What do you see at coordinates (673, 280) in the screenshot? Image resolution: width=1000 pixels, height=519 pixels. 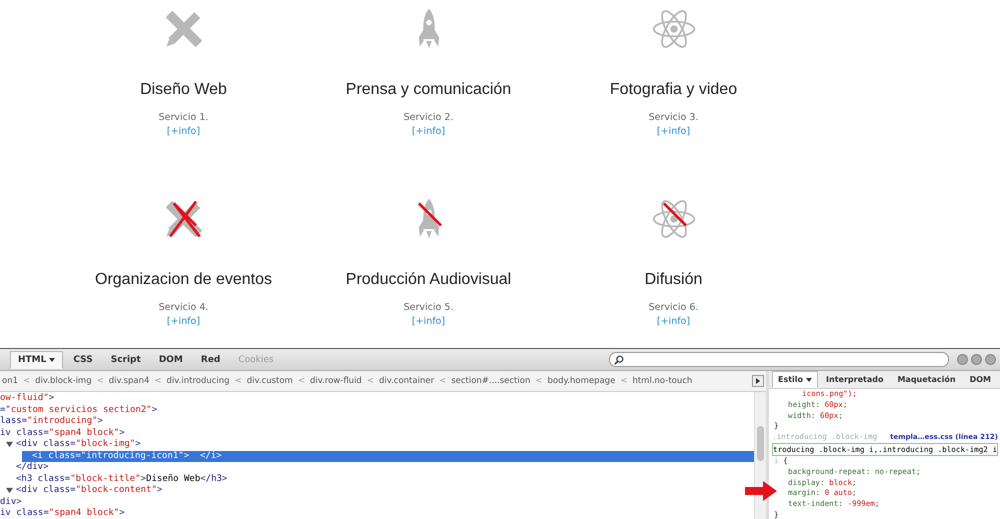 I see `service-title: Difusión` at bounding box center [673, 280].